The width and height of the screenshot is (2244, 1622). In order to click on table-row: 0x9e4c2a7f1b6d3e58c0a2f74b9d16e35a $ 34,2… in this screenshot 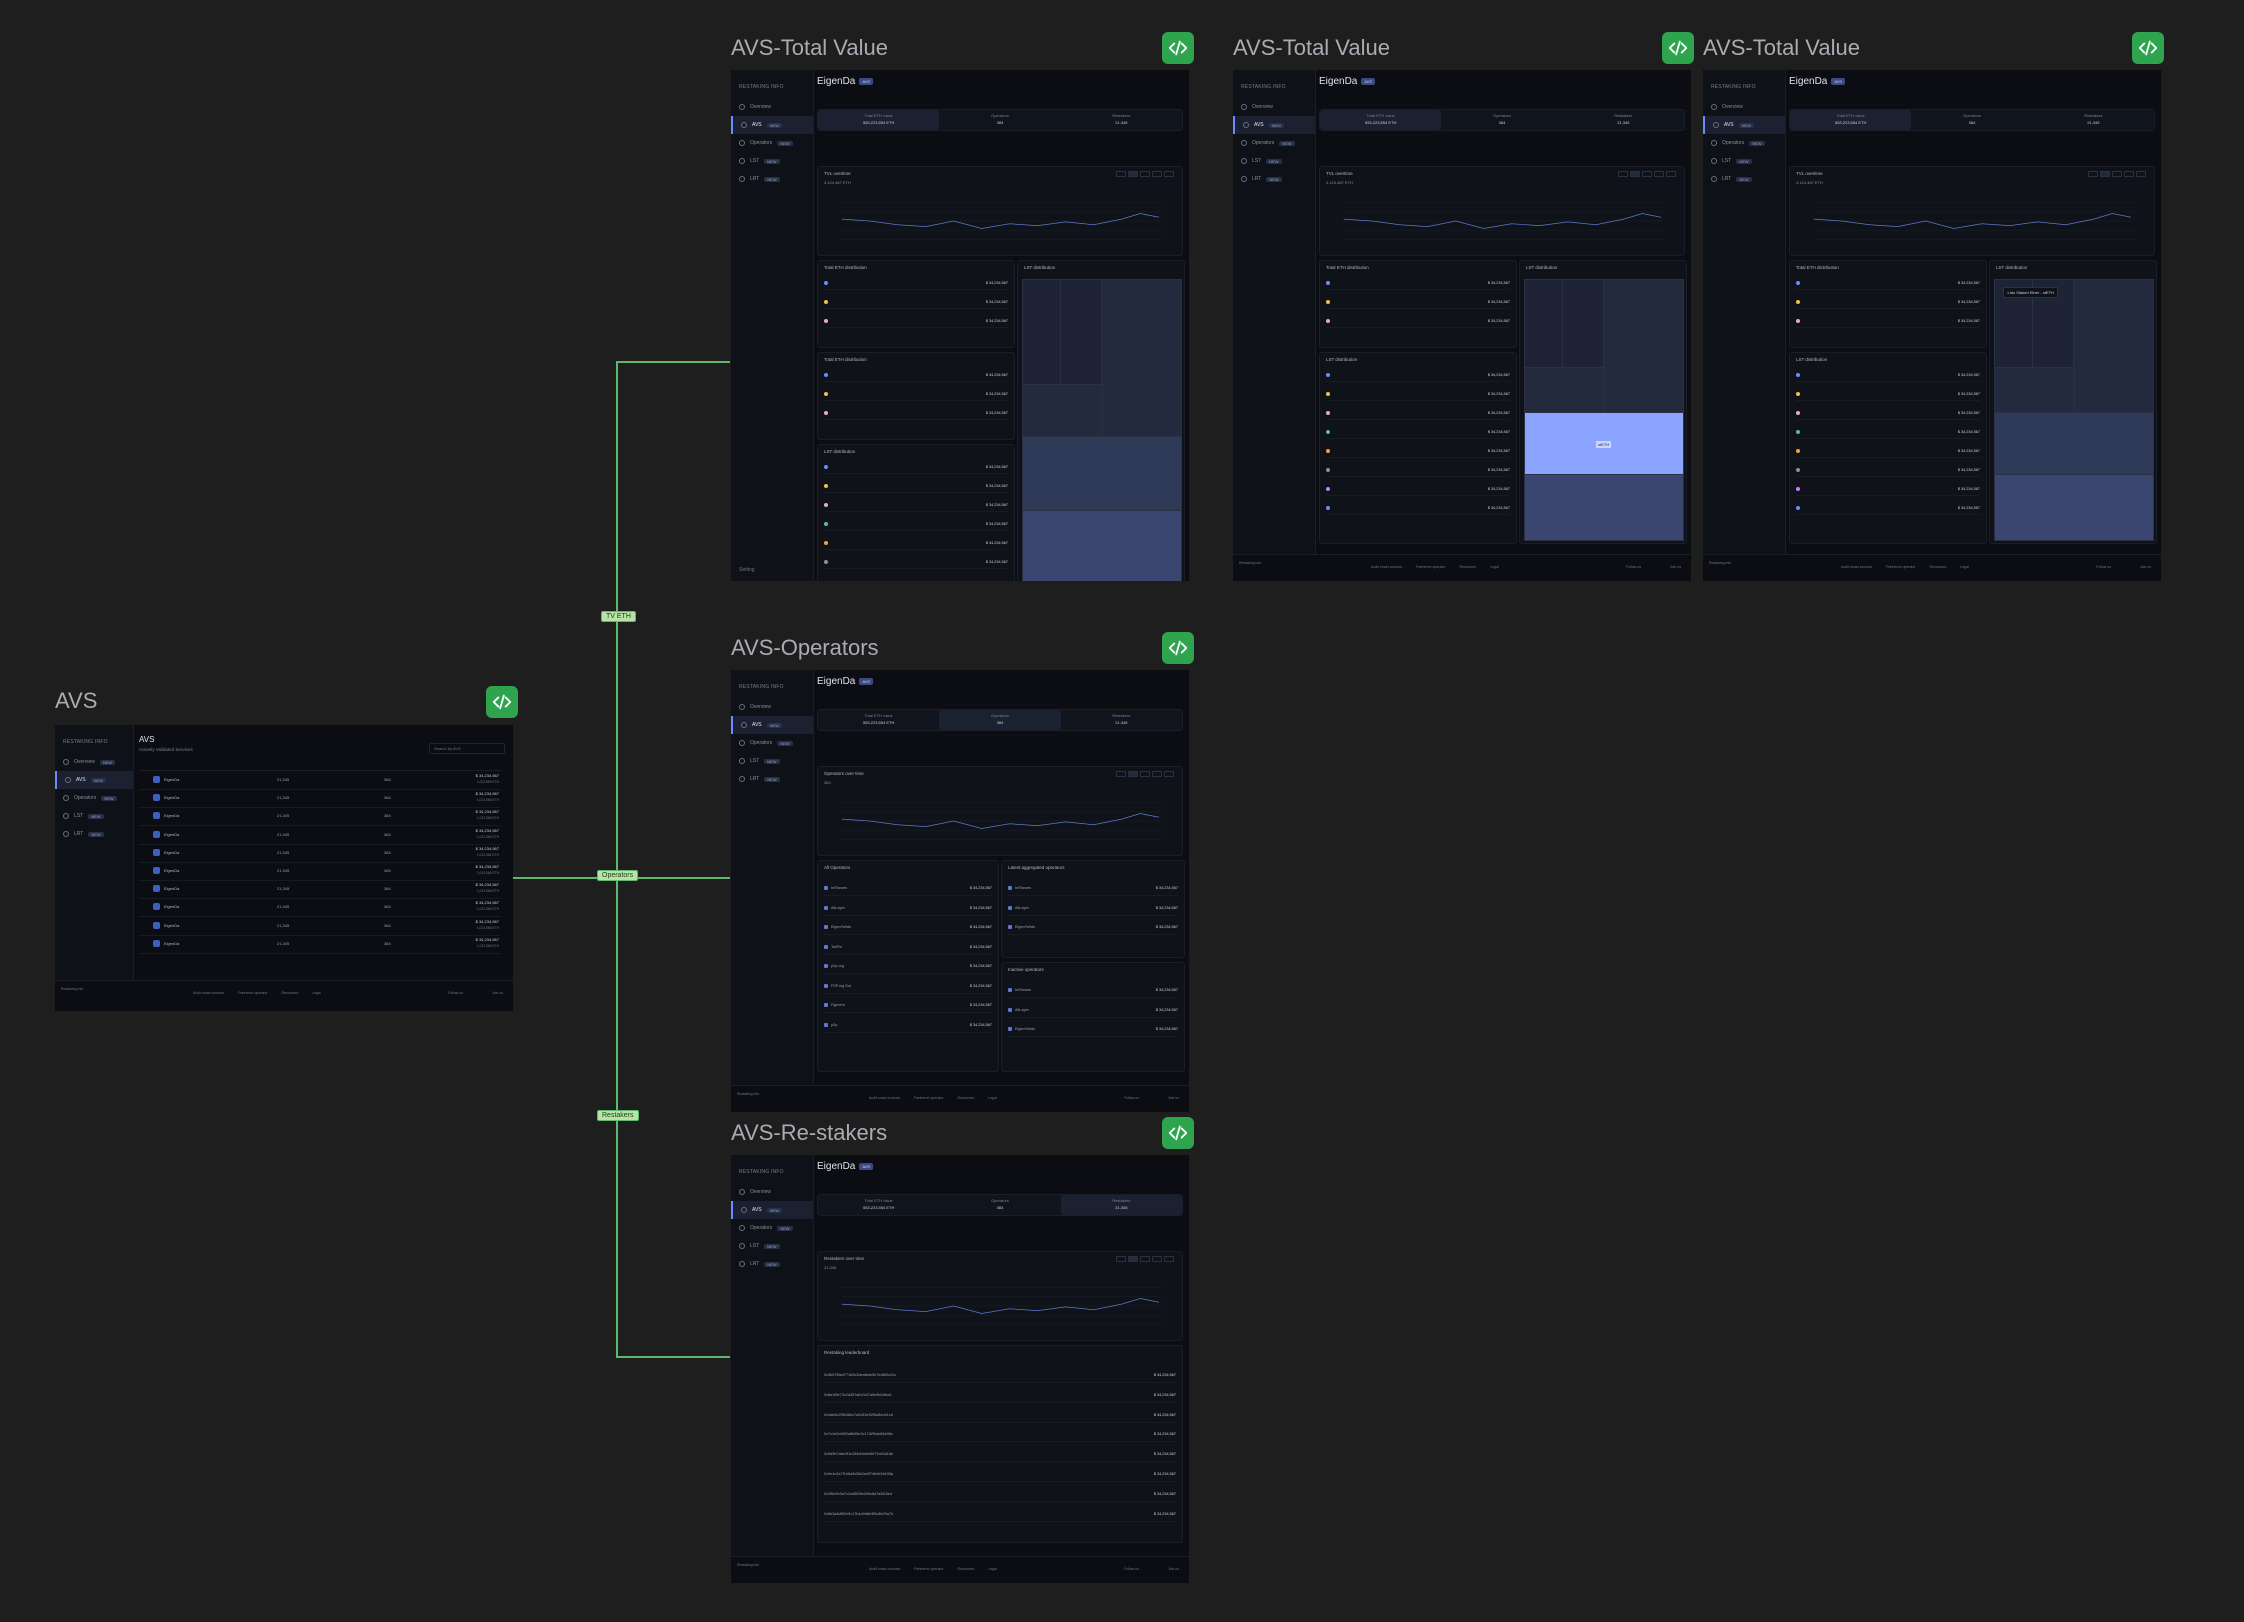, I will do `click(1000, 1474)`.